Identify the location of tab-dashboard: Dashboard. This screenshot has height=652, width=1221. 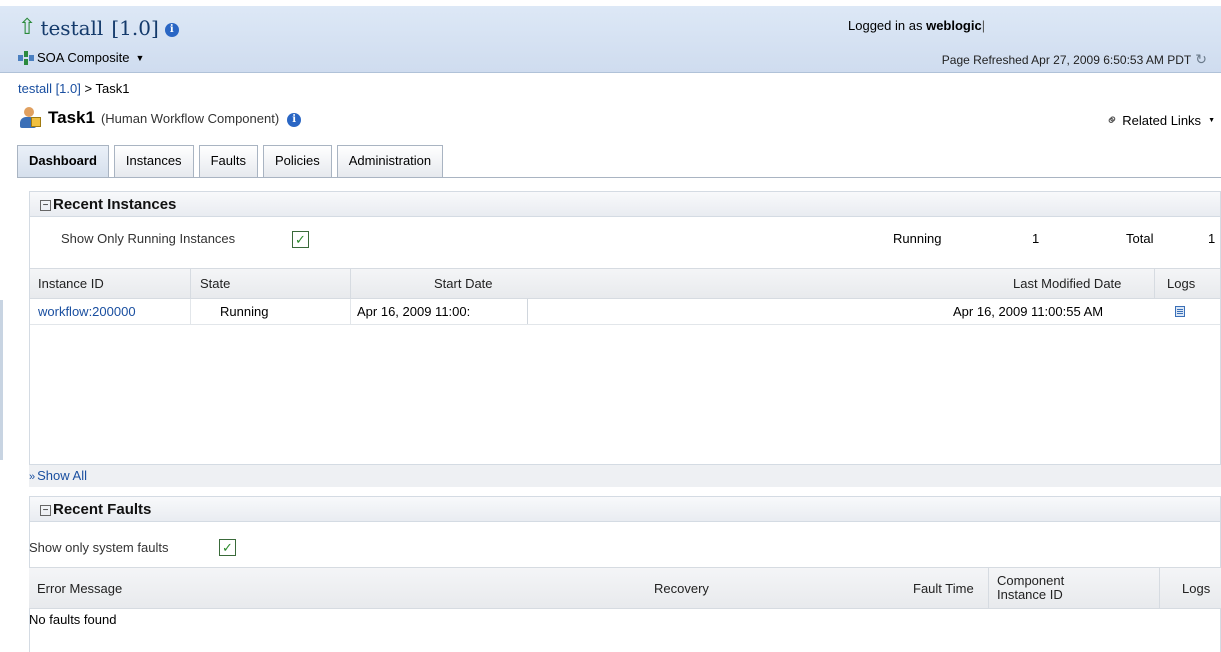
(63, 161).